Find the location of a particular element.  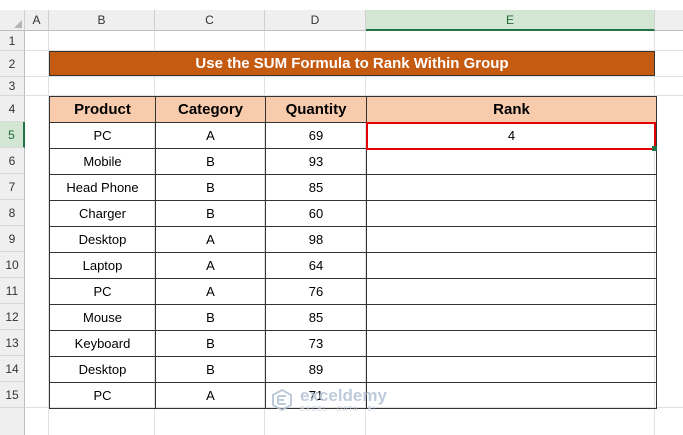

cell-product: Mobile is located at coordinates (102, 161).